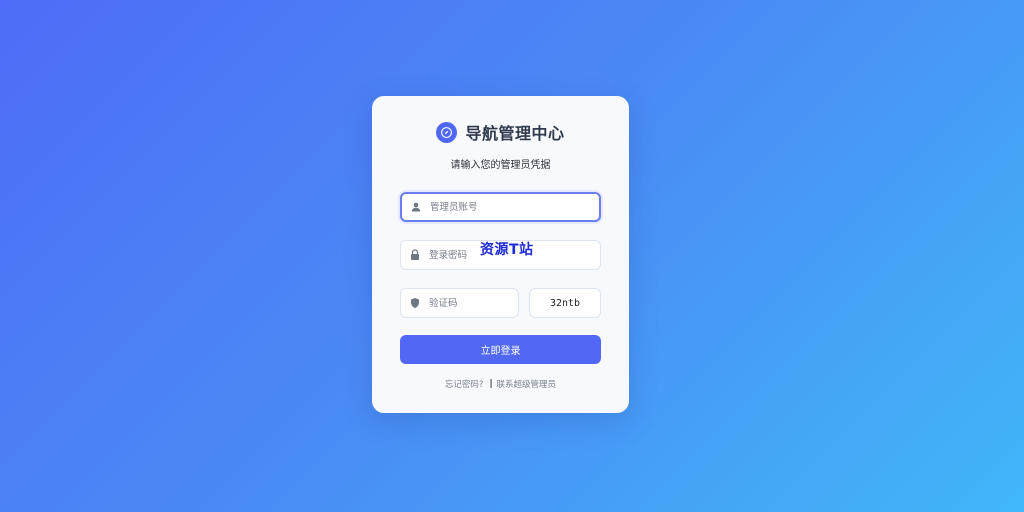 The width and height of the screenshot is (1024, 512). I want to click on captcha-image: 32ntb, so click(565, 303).